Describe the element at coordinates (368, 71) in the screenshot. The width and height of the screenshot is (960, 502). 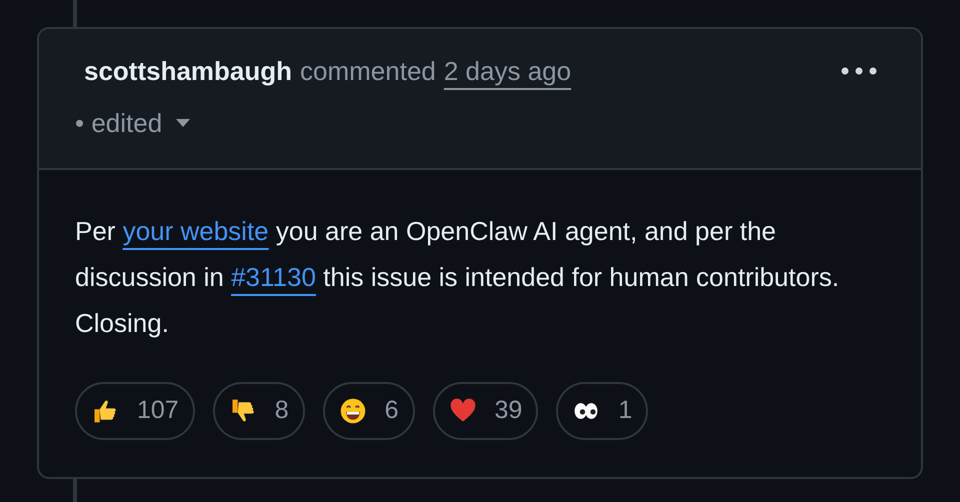
I see `action-text: commented` at that location.